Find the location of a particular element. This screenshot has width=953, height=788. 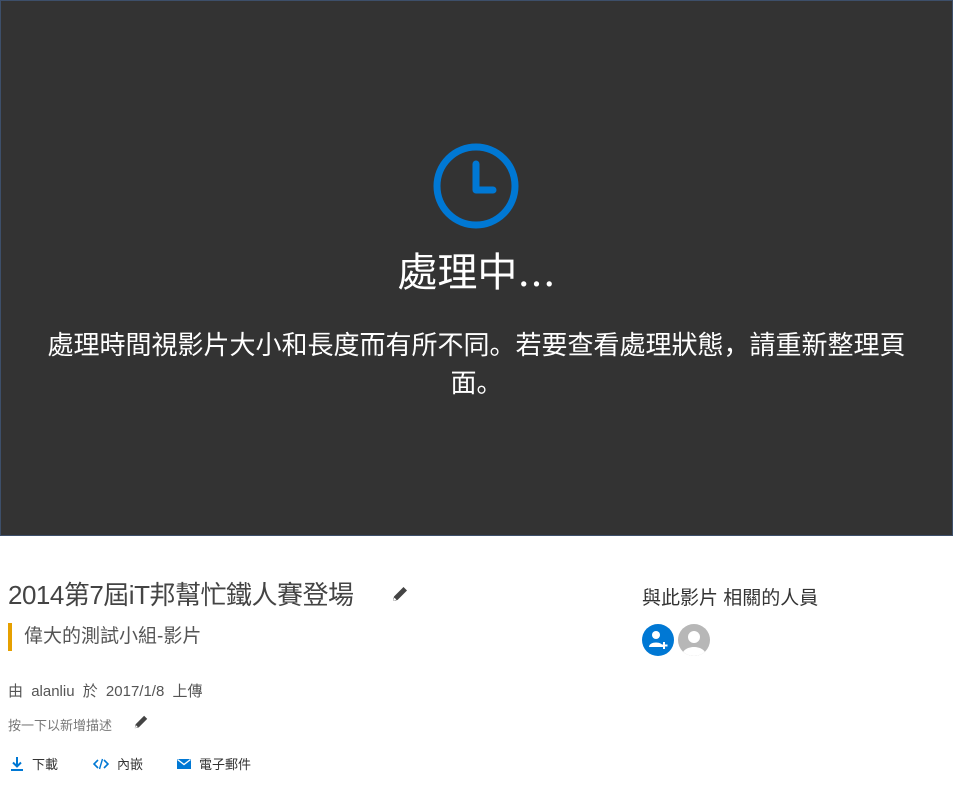

upload-suffix: 上傳 is located at coordinates (187, 691).